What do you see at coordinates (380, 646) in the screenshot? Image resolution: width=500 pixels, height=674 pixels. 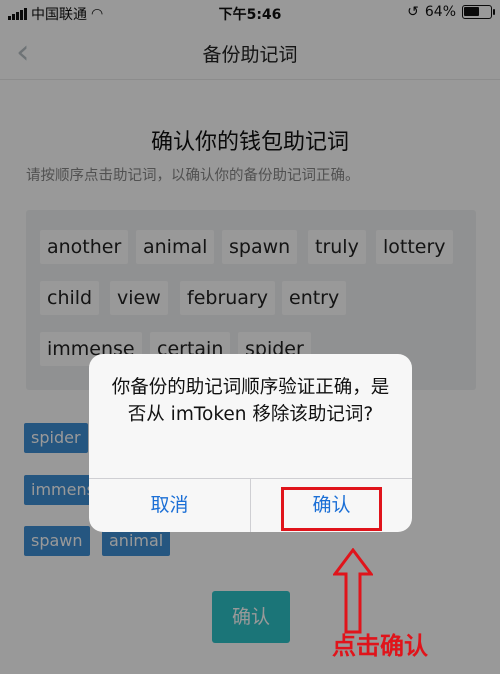 I see `annotation-text: 点击确认` at bounding box center [380, 646].